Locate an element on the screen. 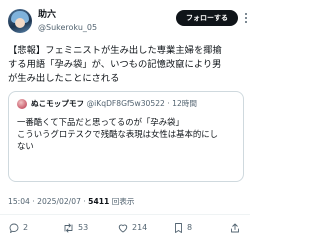  repost-button: 53 is located at coordinates (75, 227).